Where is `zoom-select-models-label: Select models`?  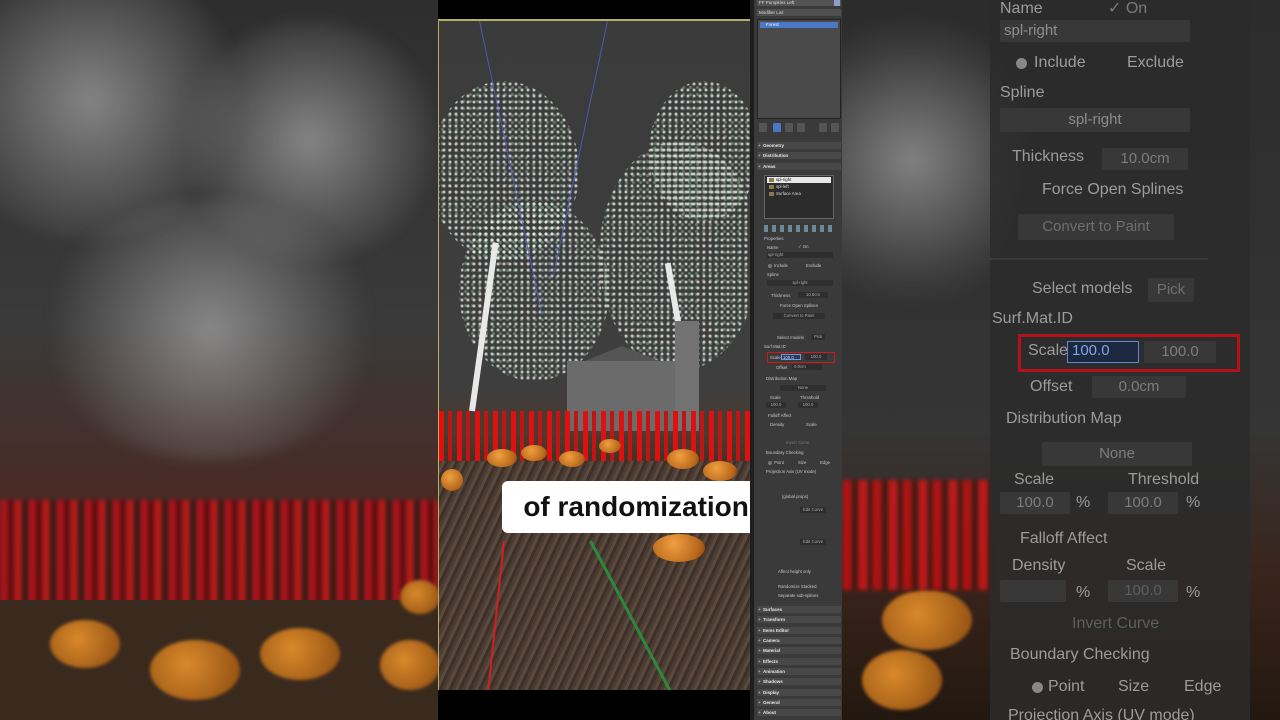 zoom-select-models-label: Select models is located at coordinates (1082, 288).